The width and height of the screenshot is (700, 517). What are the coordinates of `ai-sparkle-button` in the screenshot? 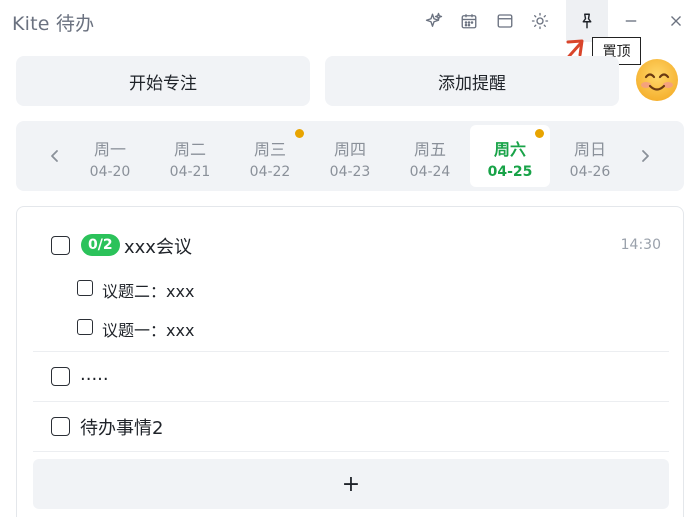 It's located at (434, 21).